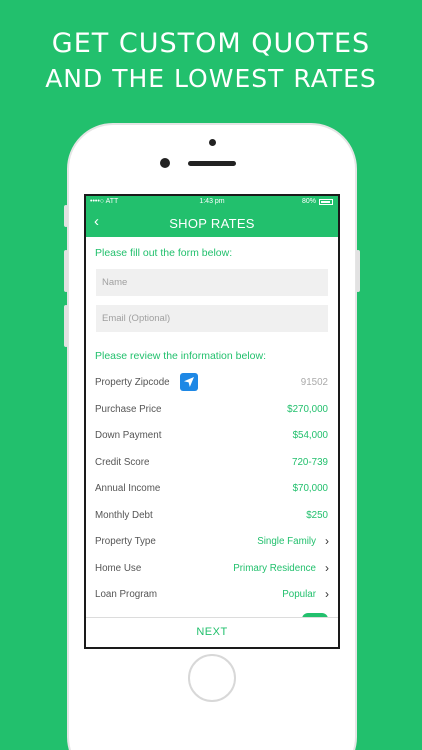 The height and width of the screenshot is (750, 422). Describe the element at coordinates (310, 435) in the screenshot. I see `row-value: $54,000` at that location.